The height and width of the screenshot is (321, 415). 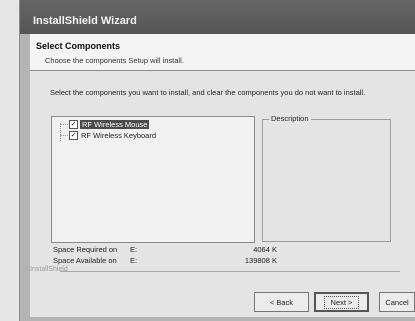 I want to click on next-button: Next >, so click(x=341, y=302).